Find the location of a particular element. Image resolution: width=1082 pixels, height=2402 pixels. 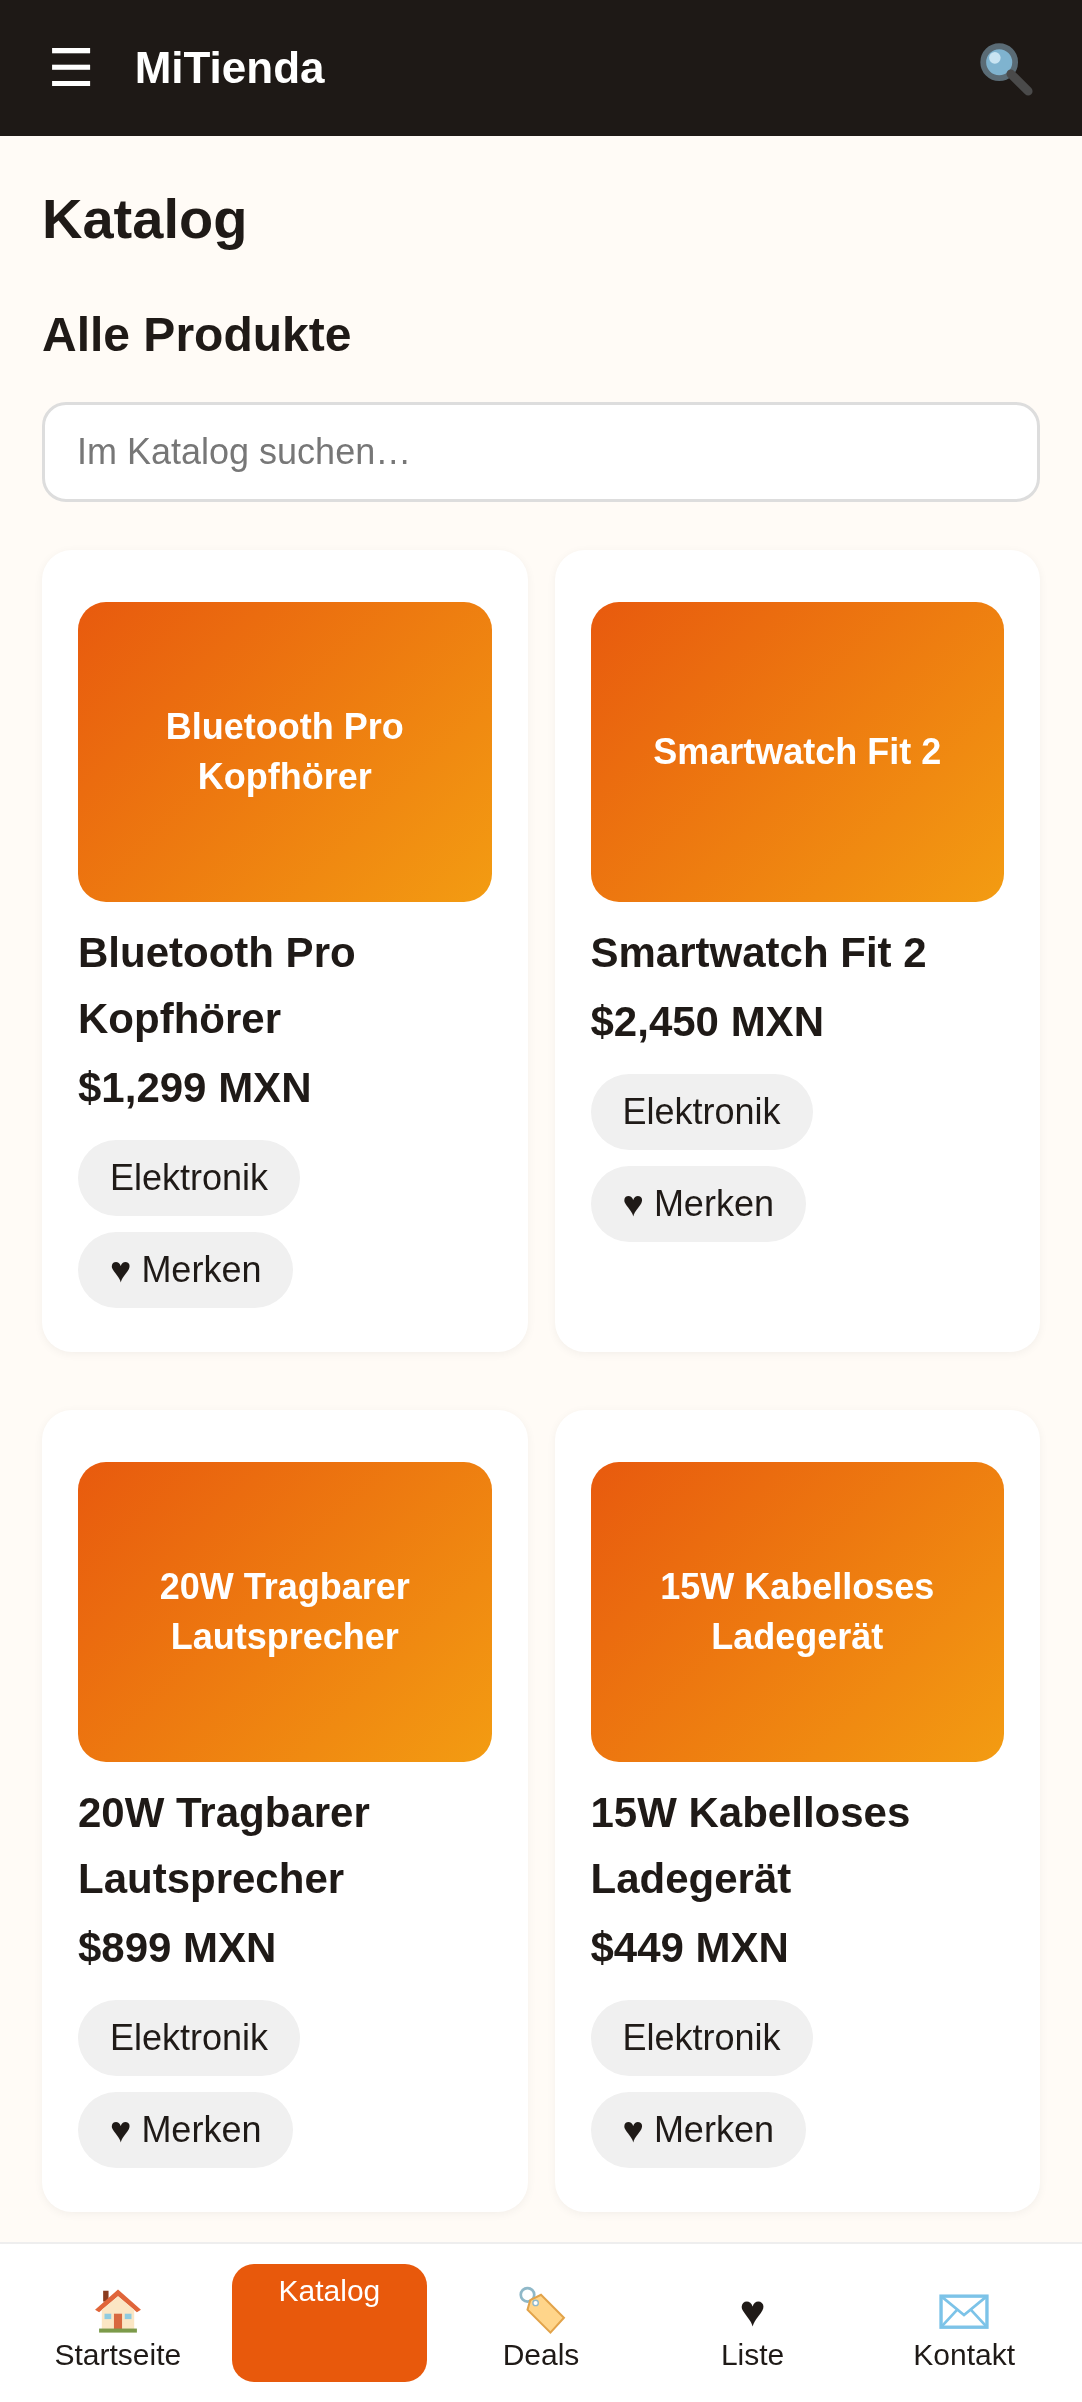

product-card: 20W Tragbarer Lautsprecher 20W Tragbarer Lautsprecher $899 MXN Elektronik ♥ Merken is located at coordinates (285, 1811).